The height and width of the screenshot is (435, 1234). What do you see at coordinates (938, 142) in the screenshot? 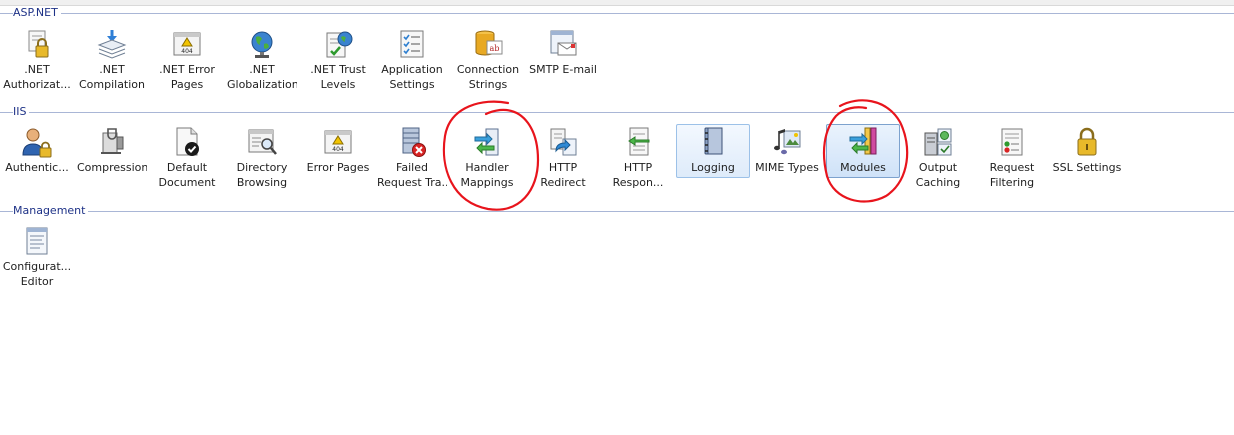
I see `output-cache-icon` at bounding box center [938, 142].